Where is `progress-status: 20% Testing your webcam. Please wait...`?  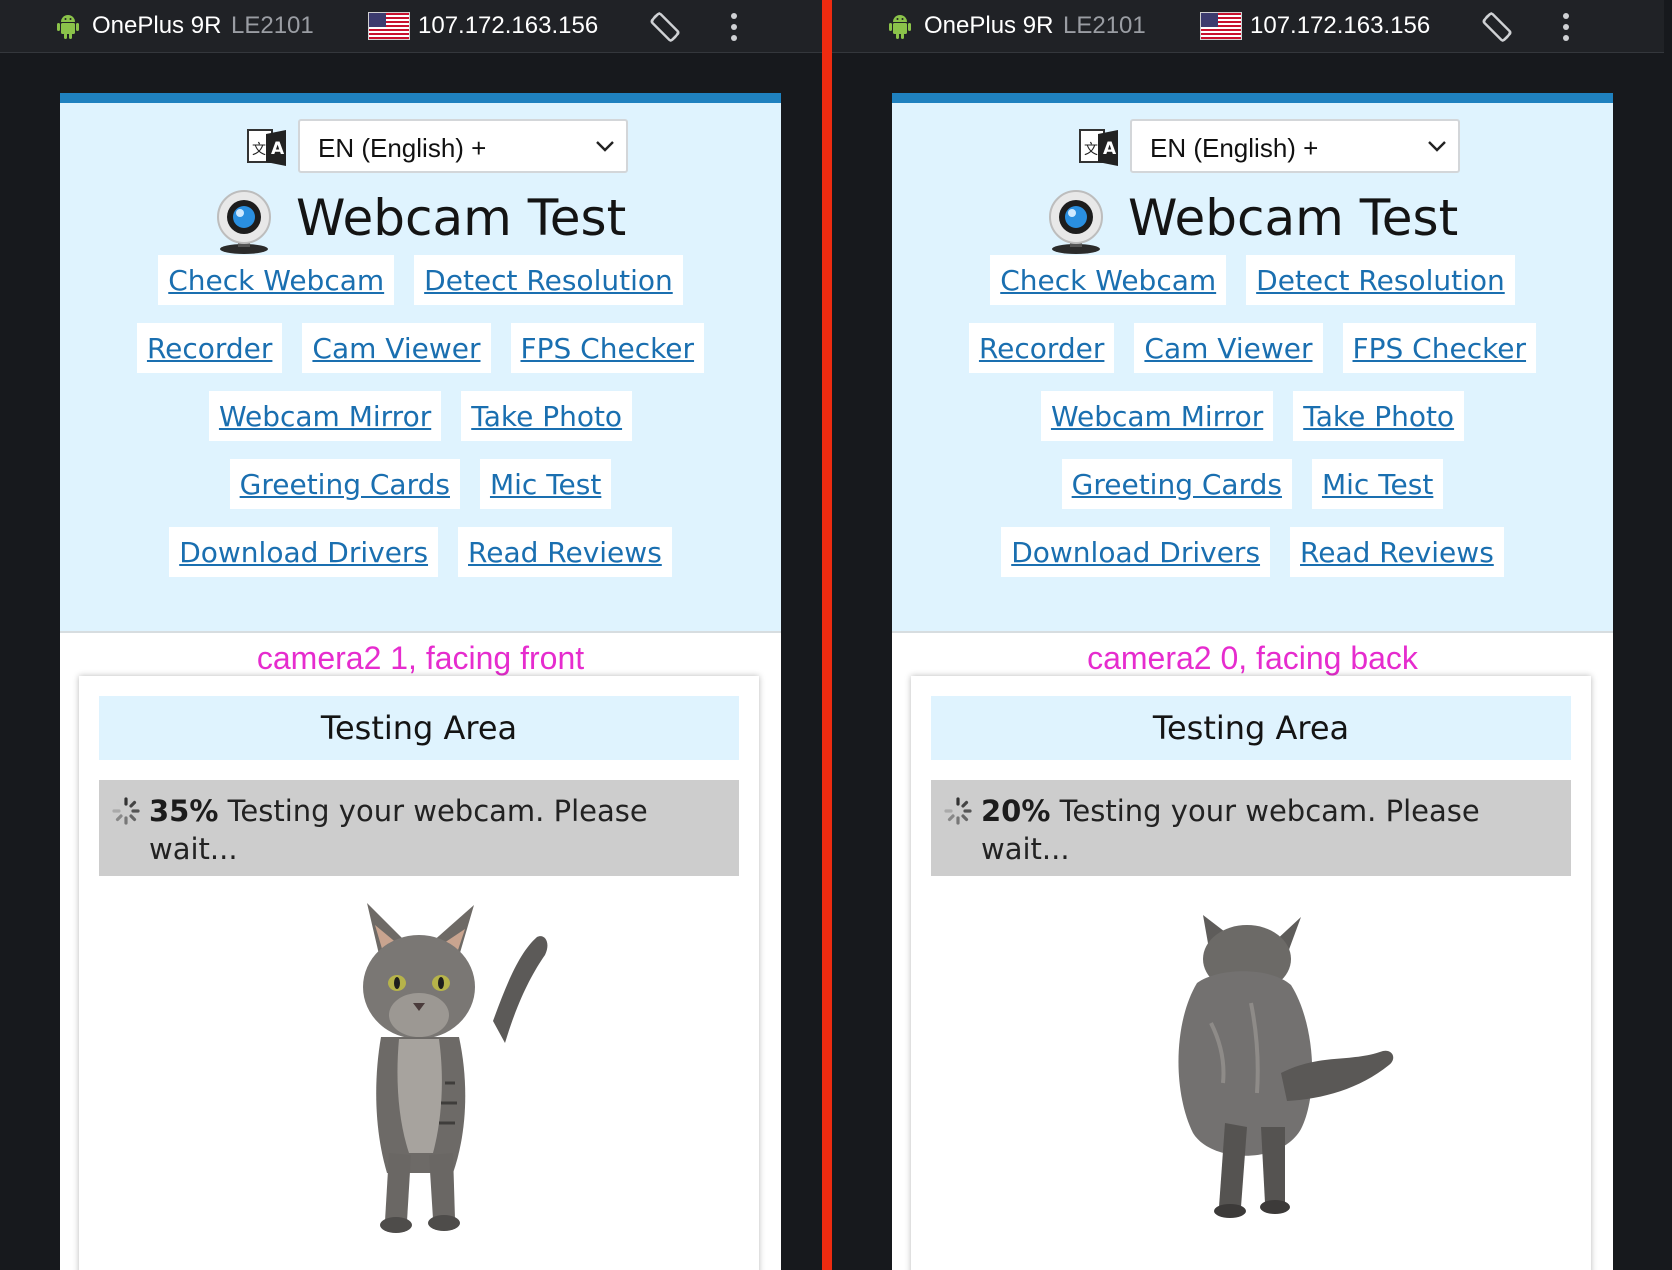 progress-status: 20% Testing your webcam. Please wait... is located at coordinates (1251, 828).